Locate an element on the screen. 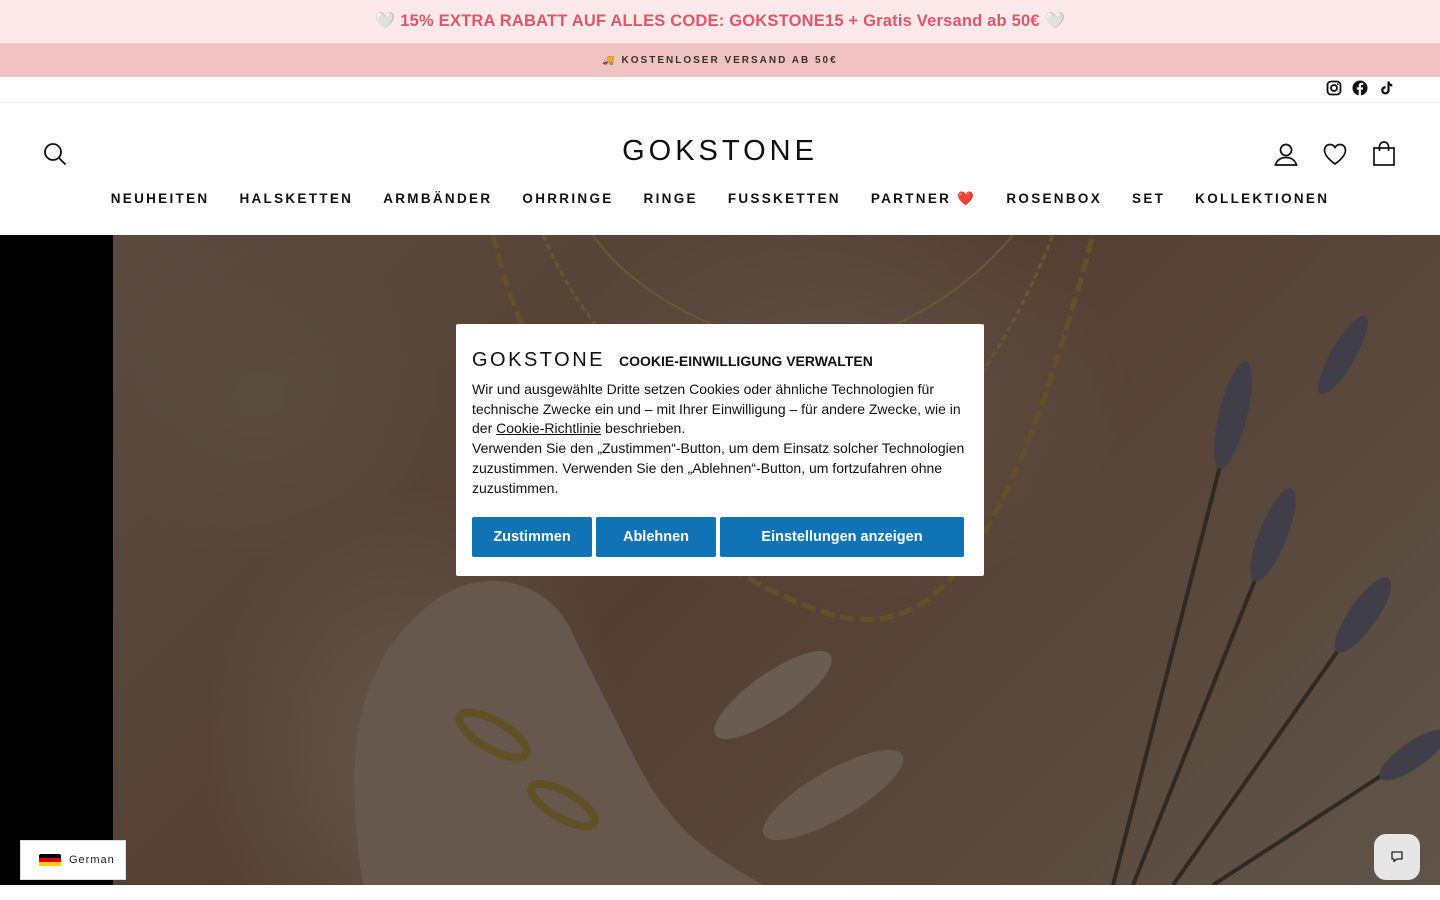  language-selector: German is located at coordinates (73, 860).